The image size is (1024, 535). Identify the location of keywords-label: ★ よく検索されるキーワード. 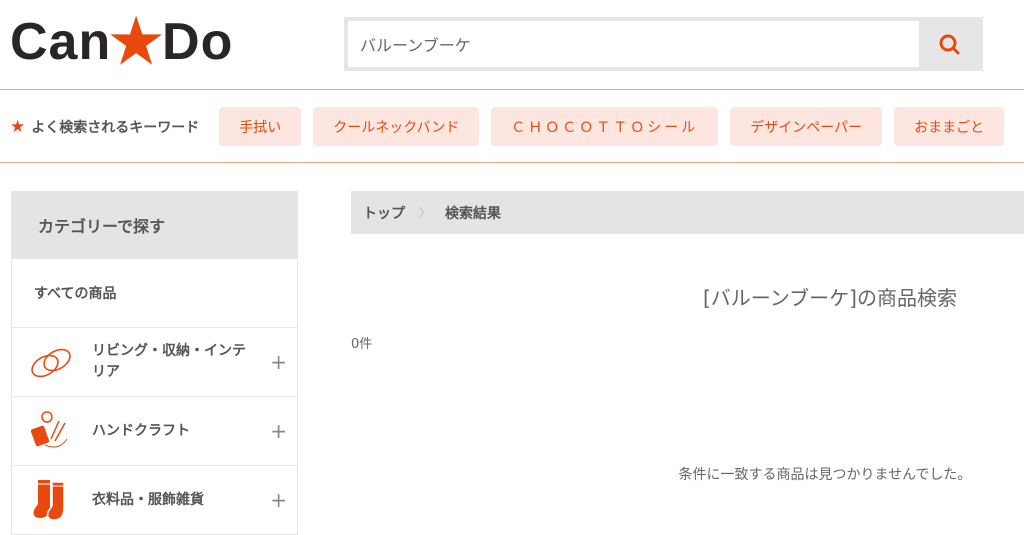
(104, 127).